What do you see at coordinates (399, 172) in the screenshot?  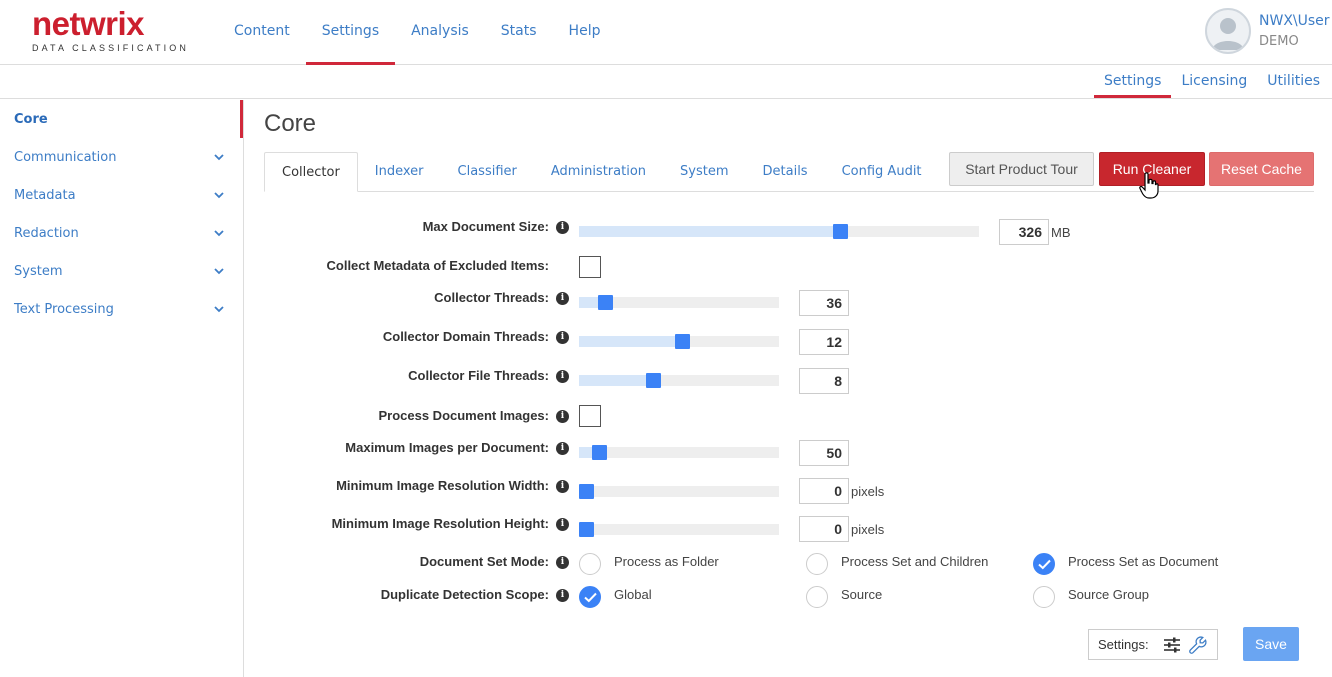 I see `tab-indexer: Indexer` at bounding box center [399, 172].